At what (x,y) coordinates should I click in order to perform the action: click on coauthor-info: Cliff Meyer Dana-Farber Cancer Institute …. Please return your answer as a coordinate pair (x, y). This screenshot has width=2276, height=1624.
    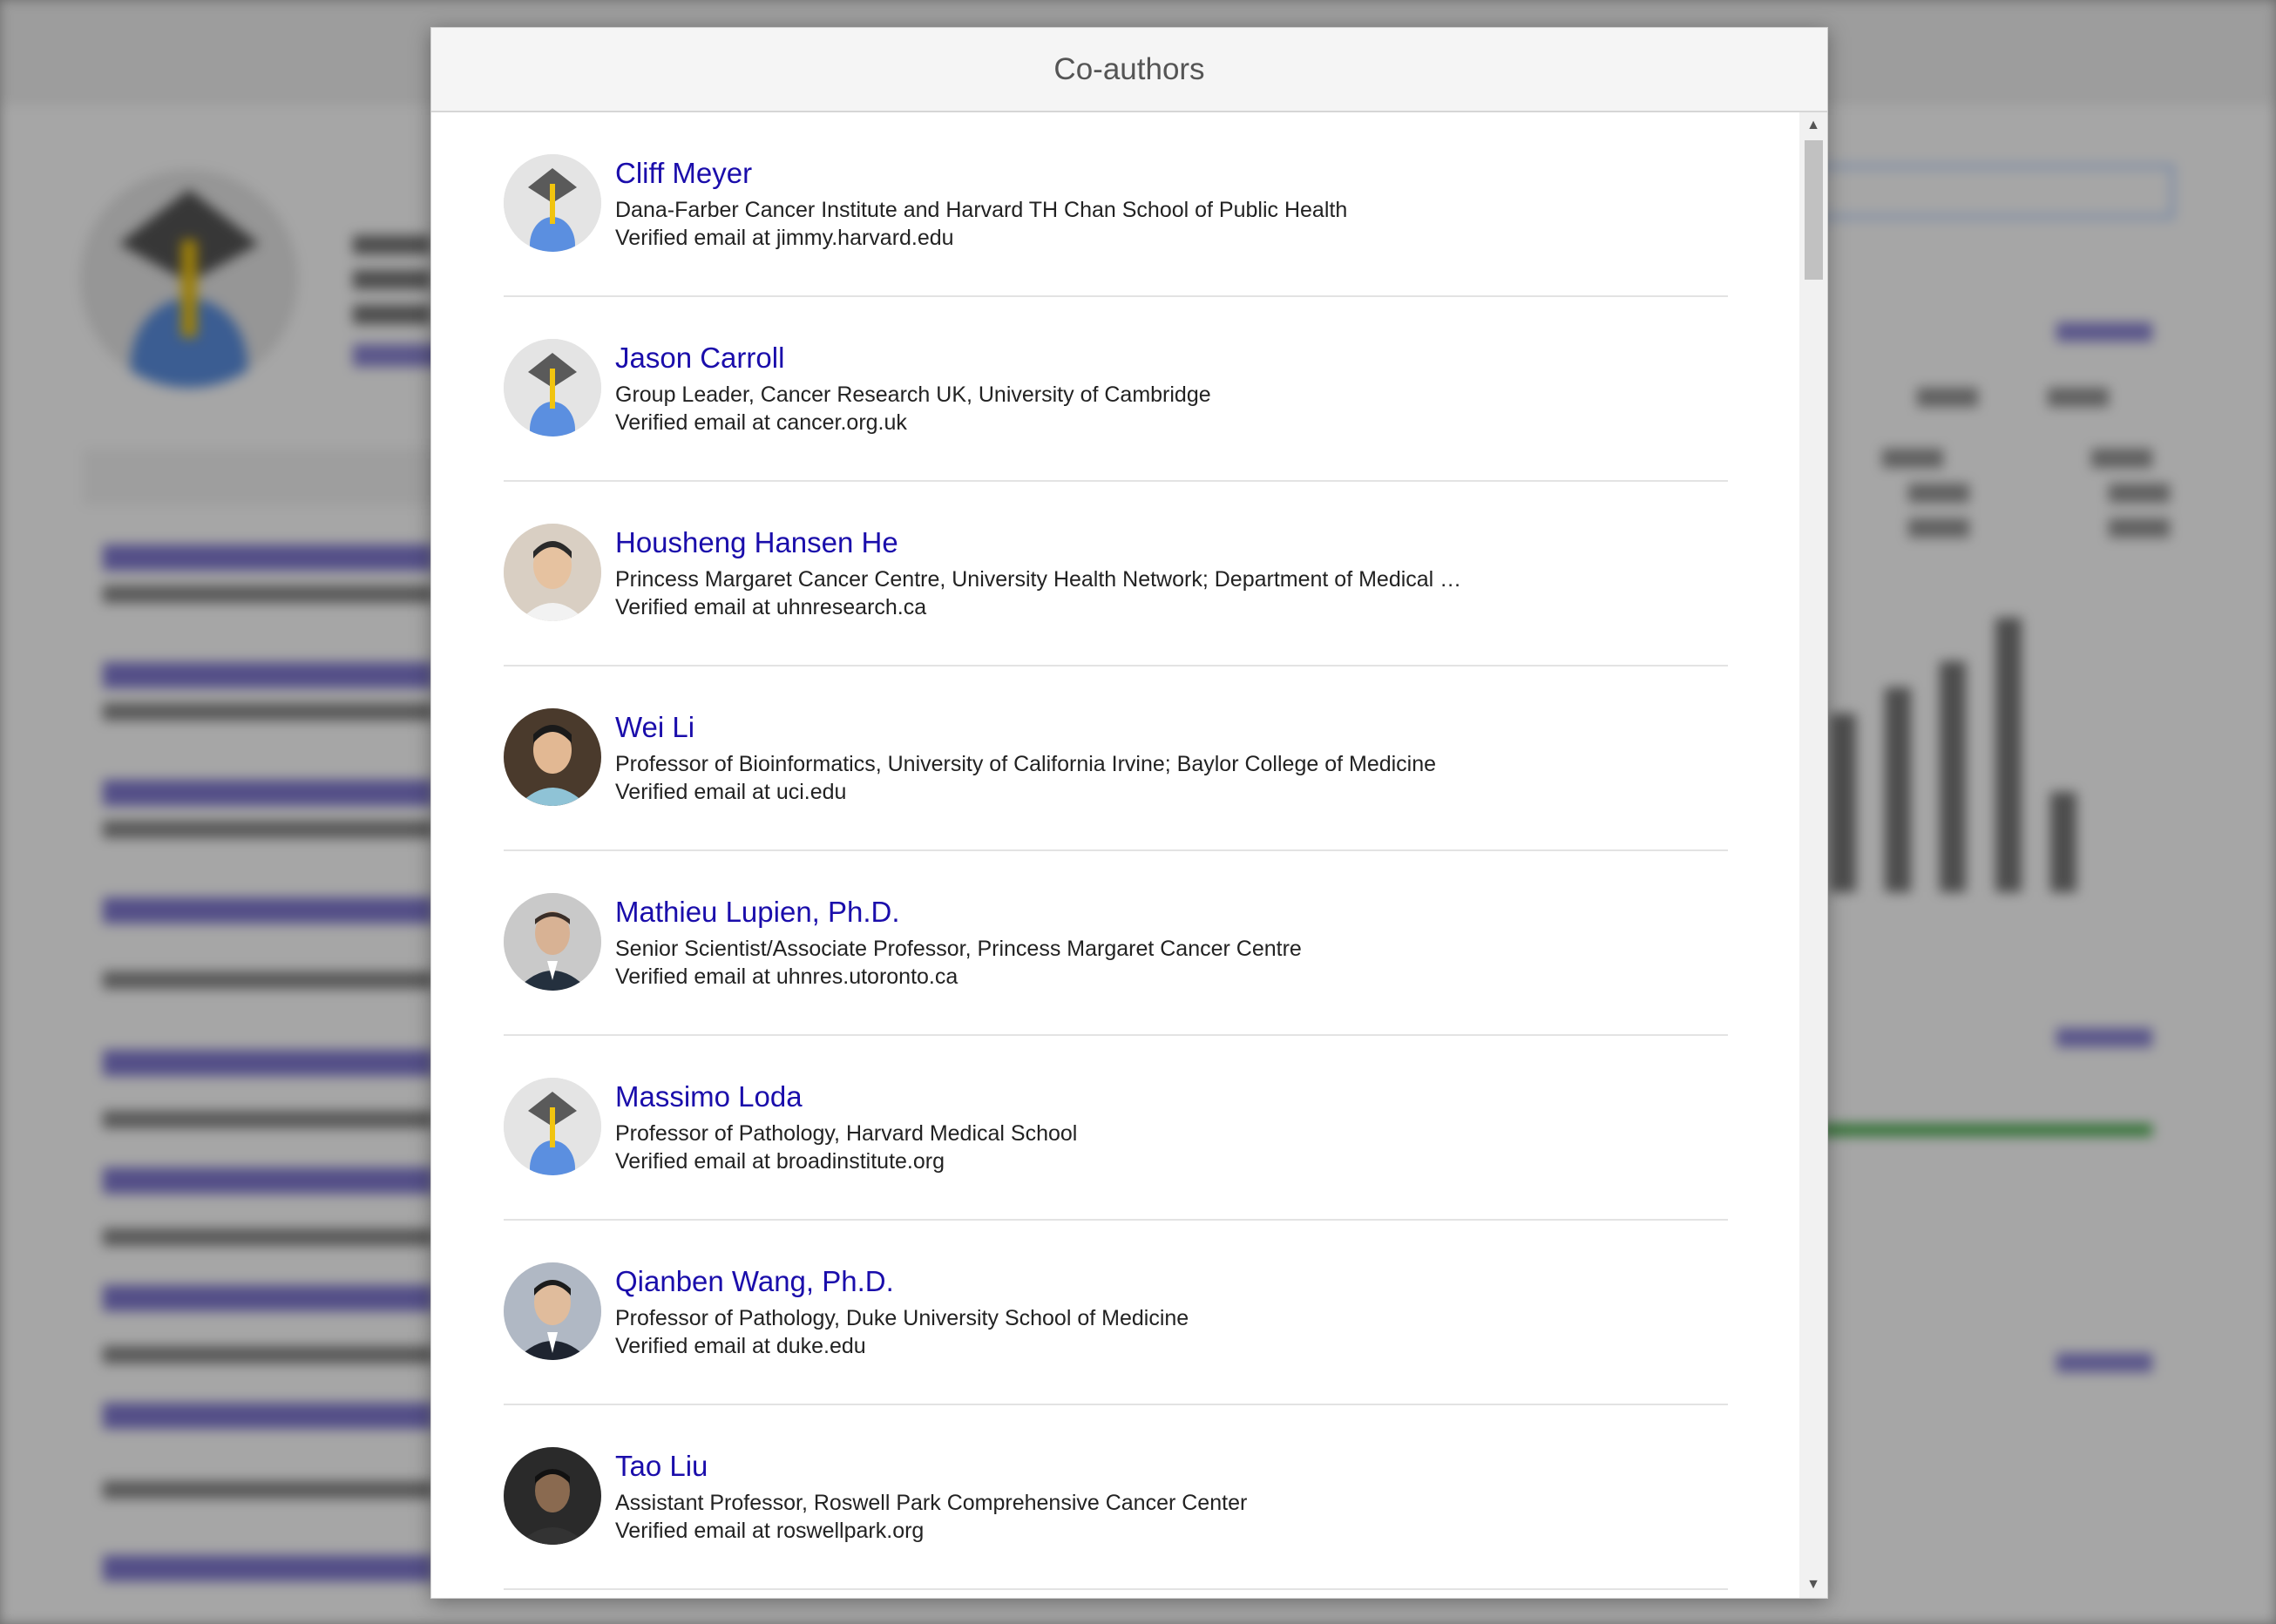
    Looking at the image, I should click on (981, 204).